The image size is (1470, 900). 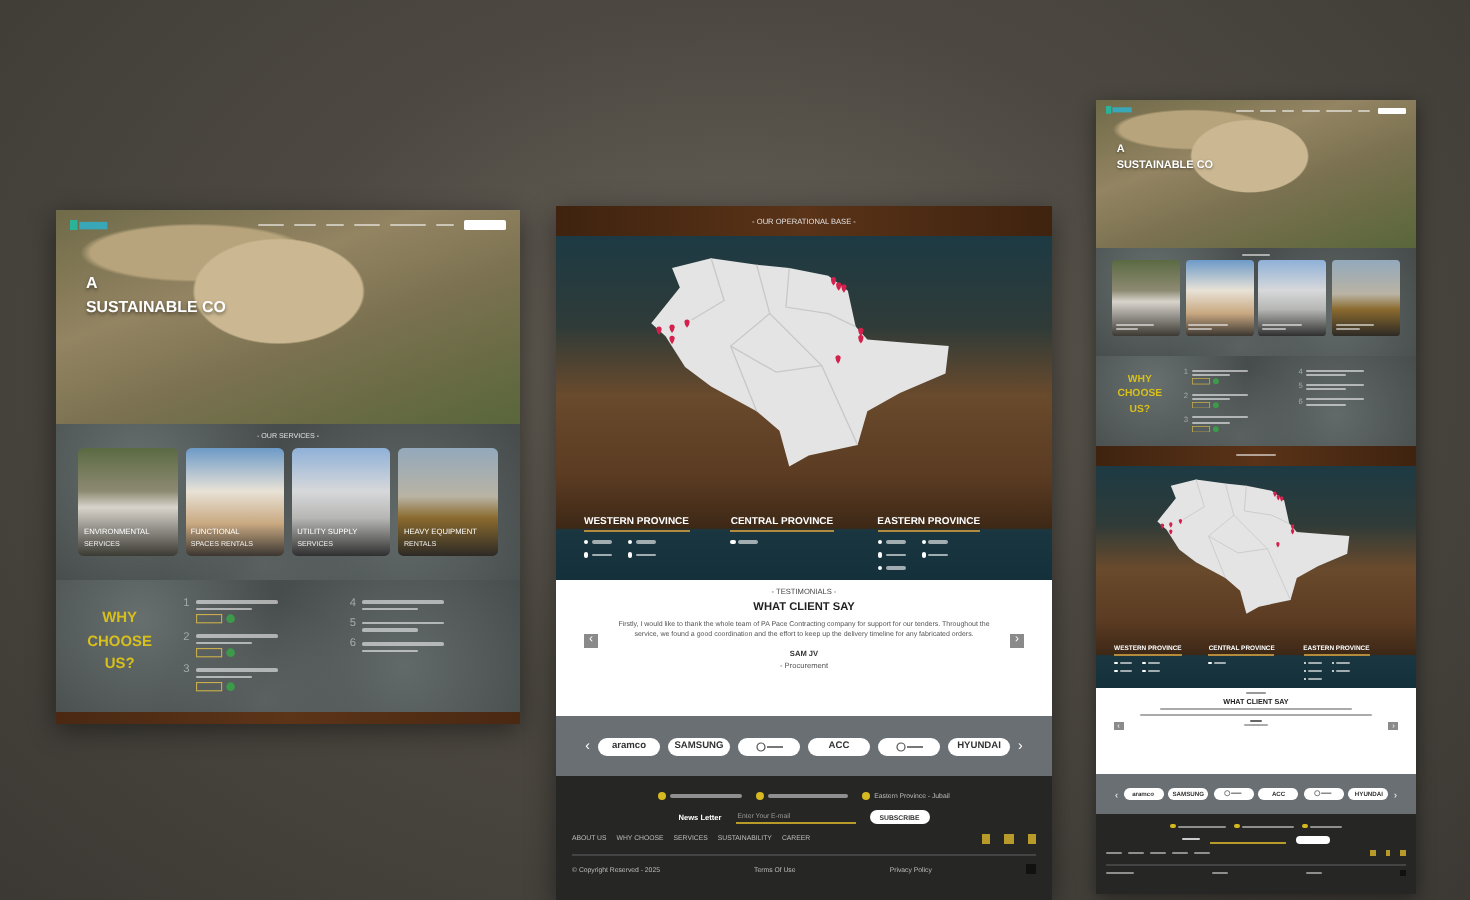 I want to click on subscribe-button, so click(x=1313, y=840).